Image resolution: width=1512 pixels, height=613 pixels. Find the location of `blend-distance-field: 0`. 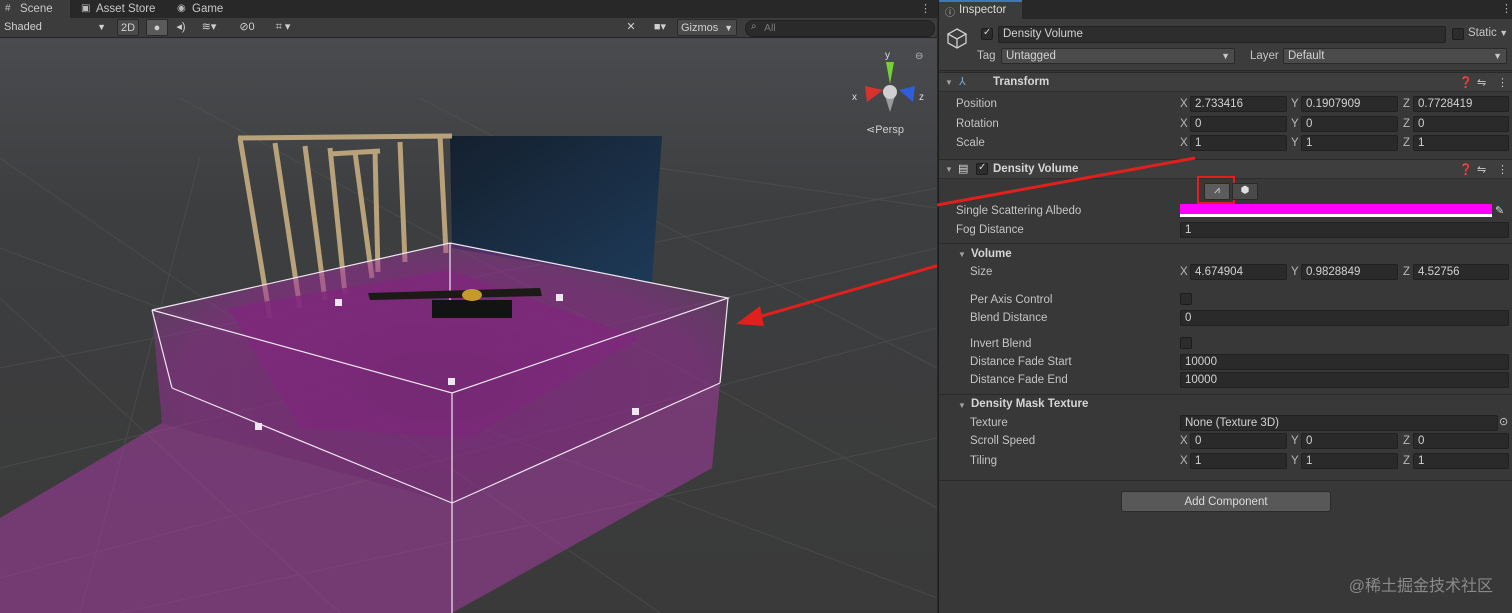

blend-distance-field: 0 is located at coordinates (1344, 318).